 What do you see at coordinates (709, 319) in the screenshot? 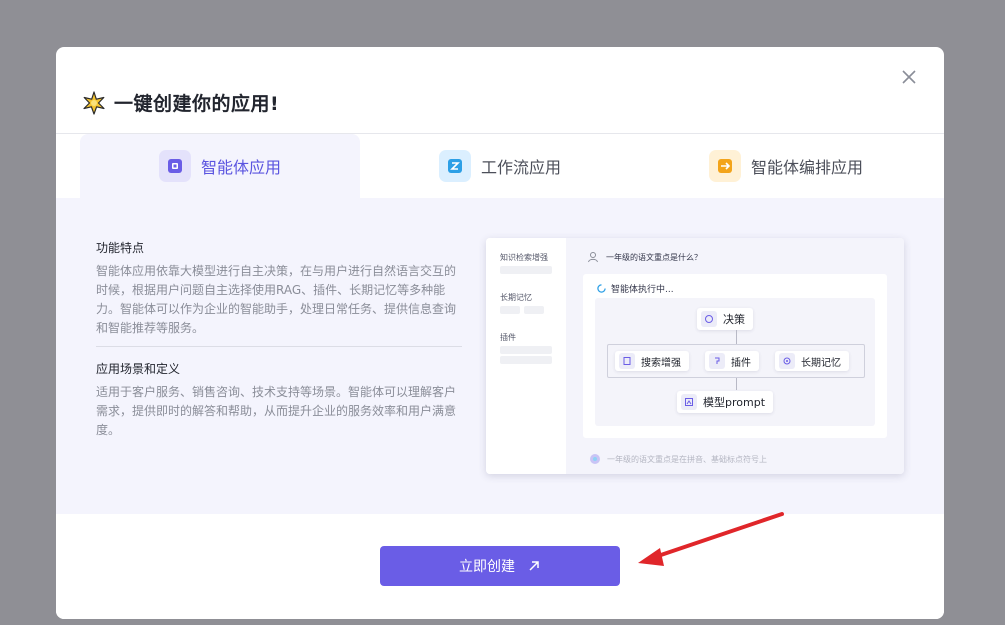
I see `brain-icon` at bounding box center [709, 319].